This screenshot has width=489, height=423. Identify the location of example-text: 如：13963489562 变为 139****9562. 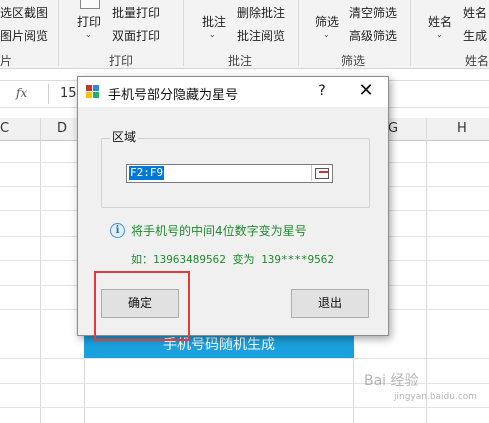
(232, 259).